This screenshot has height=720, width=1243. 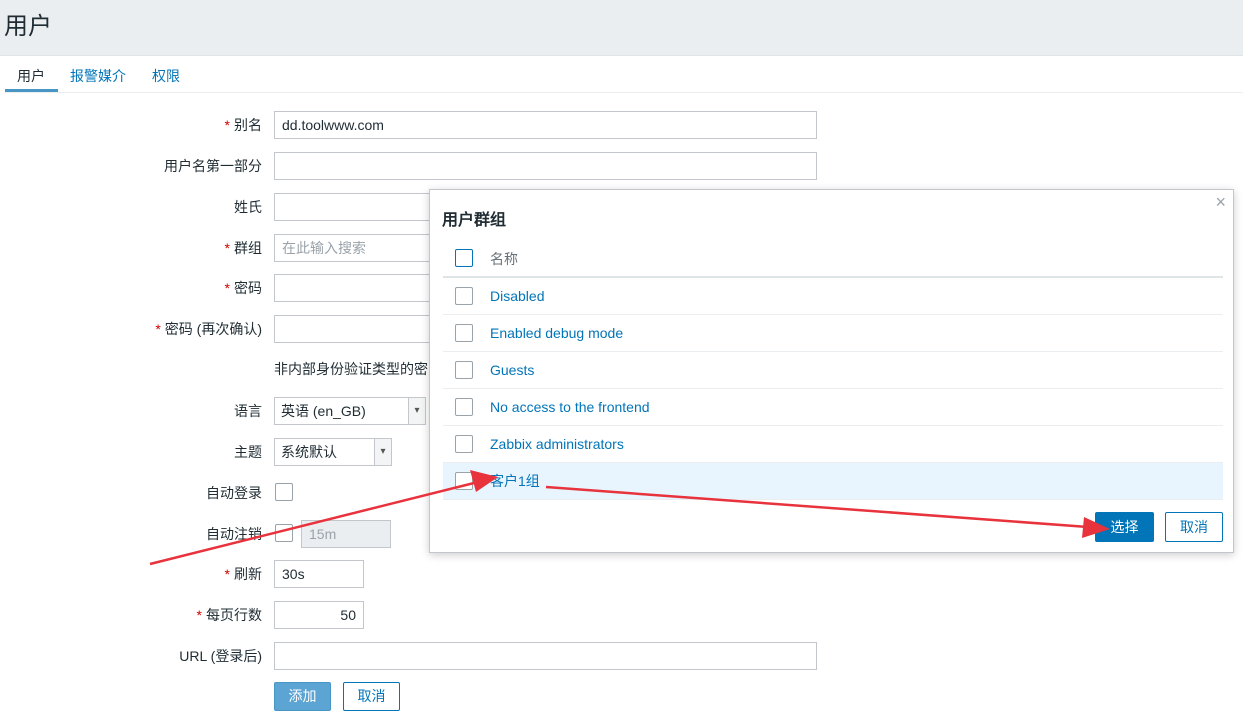 What do you see at coordinates (1194, 527) in the screenshot?
I see `modal-cancel-button: 取消` at bounding box center [1194, 527].